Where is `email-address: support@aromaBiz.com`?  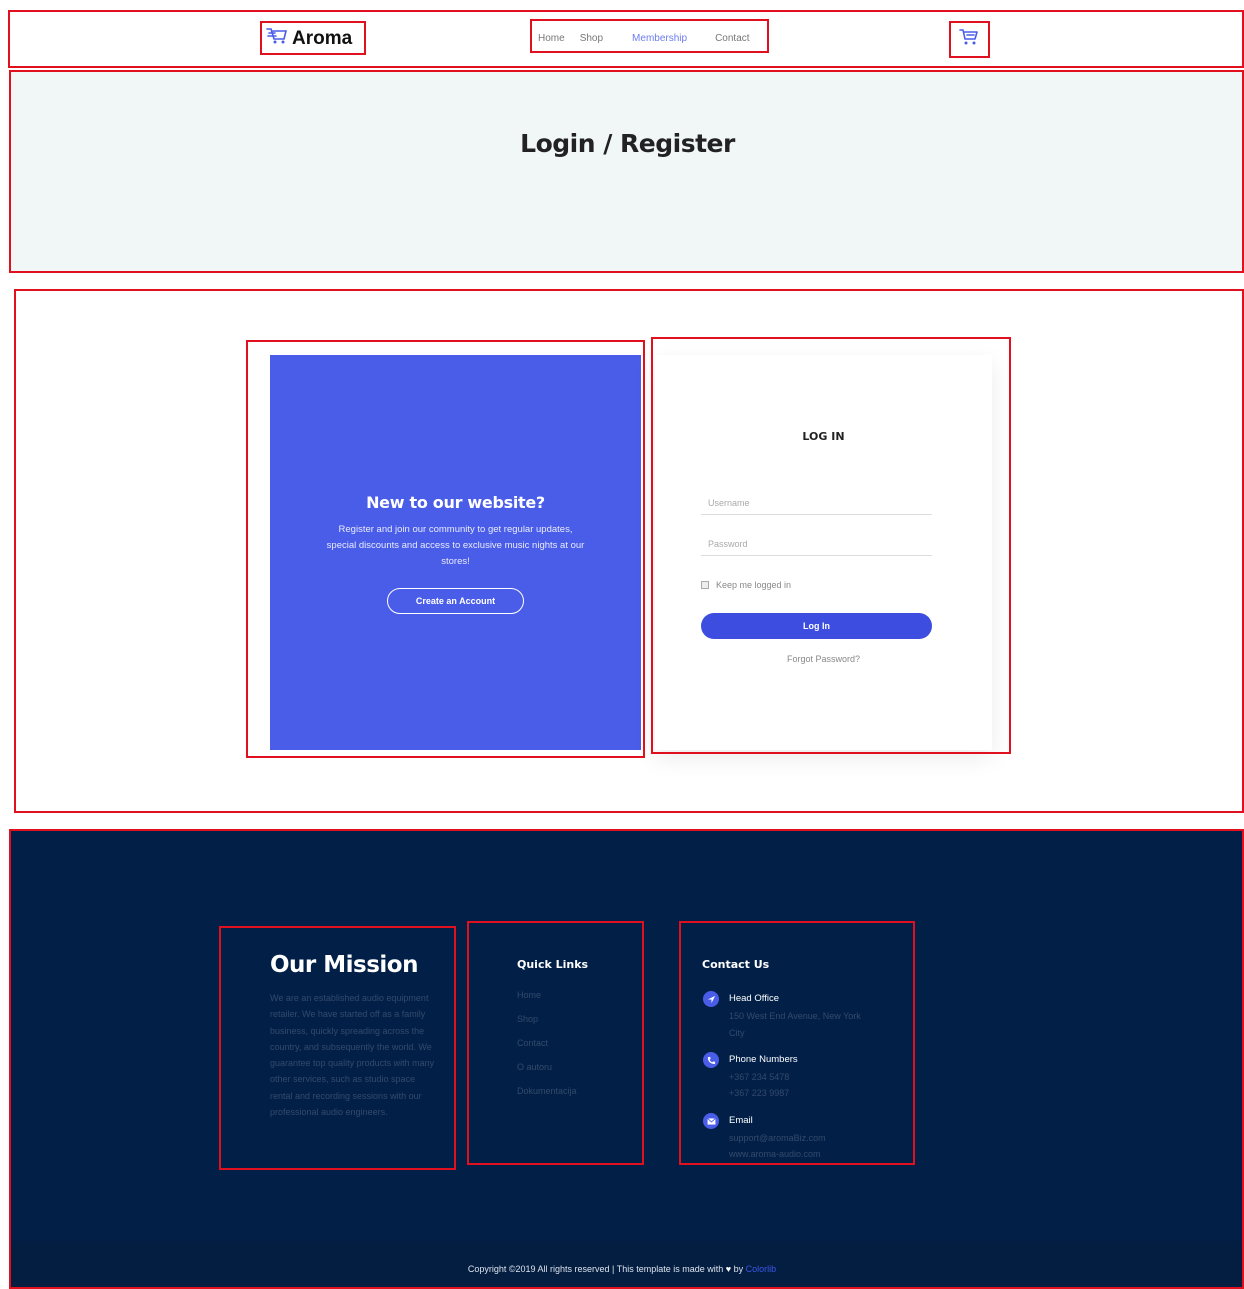 email-address: support@aromaBiz.com is located at coordinates (801, 1138).